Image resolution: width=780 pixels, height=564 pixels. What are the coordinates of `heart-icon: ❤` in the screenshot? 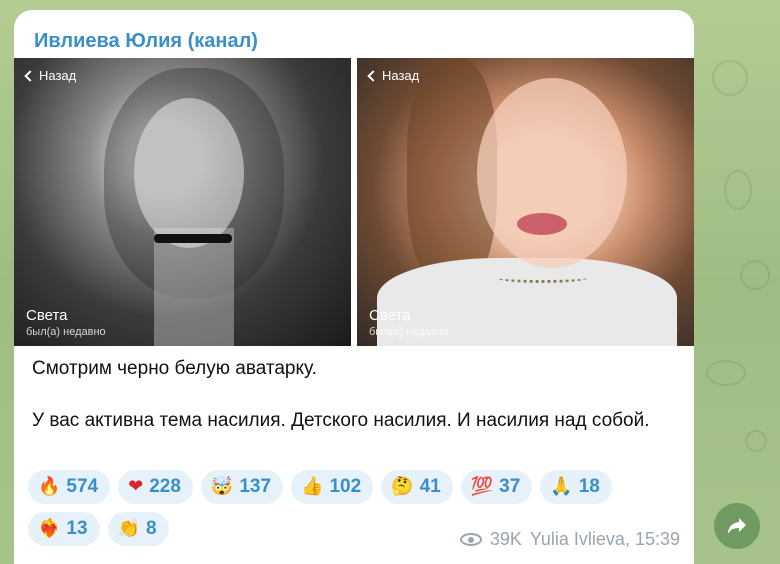 It's located at (136, 486).